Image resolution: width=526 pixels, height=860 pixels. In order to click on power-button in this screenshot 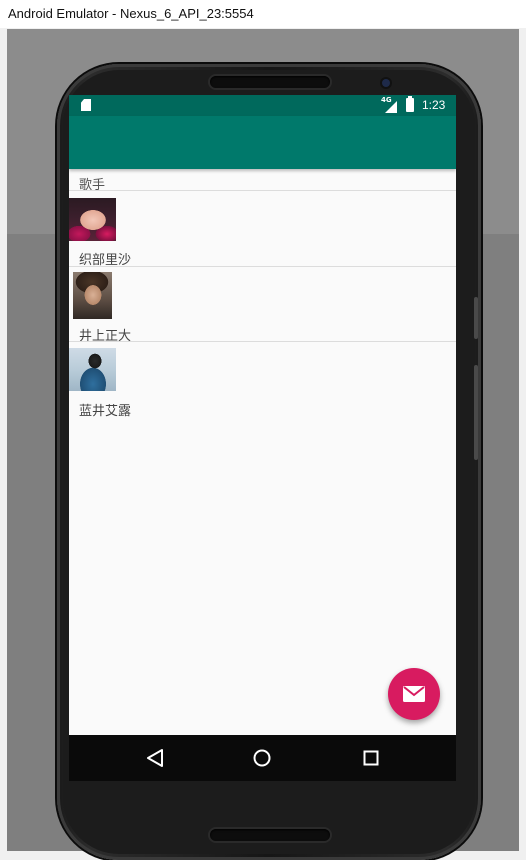, I will do `click(476, 318)`.